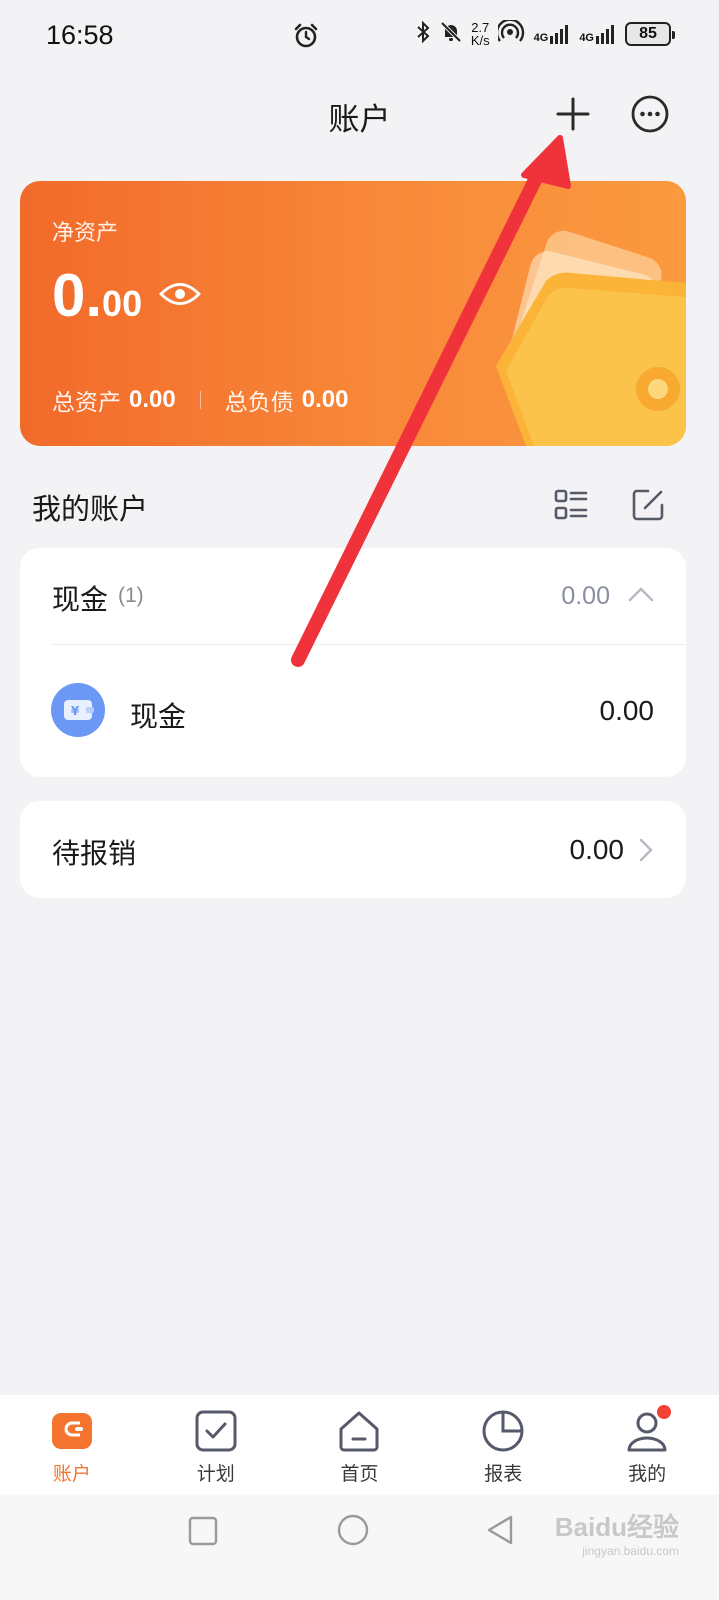  What do you see at coordinates (503, 1474) in the screenshot?
I see `tab-label: 报表` at bounding box center [503, 1474].